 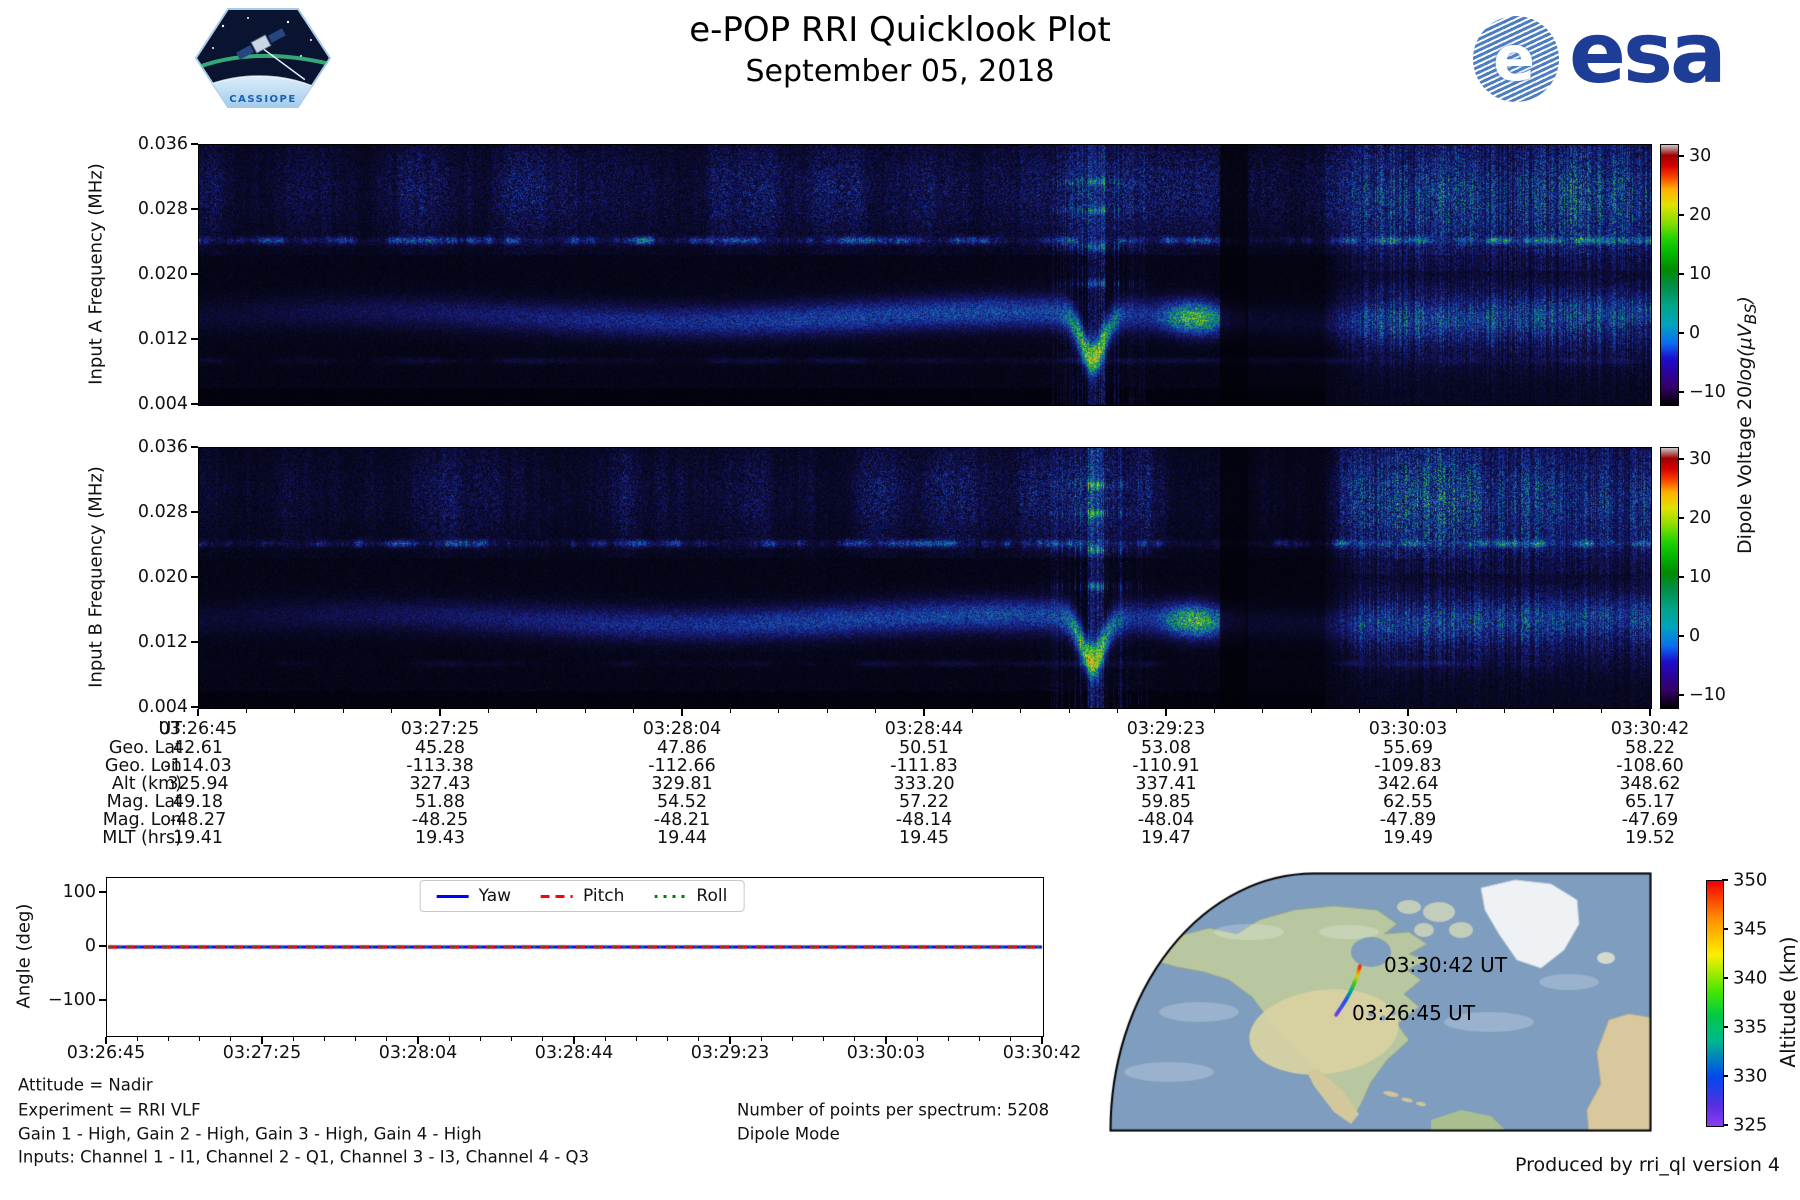 I want to click on ephemeris-row-label: Mag. Lat, so click(x=144, y=802).